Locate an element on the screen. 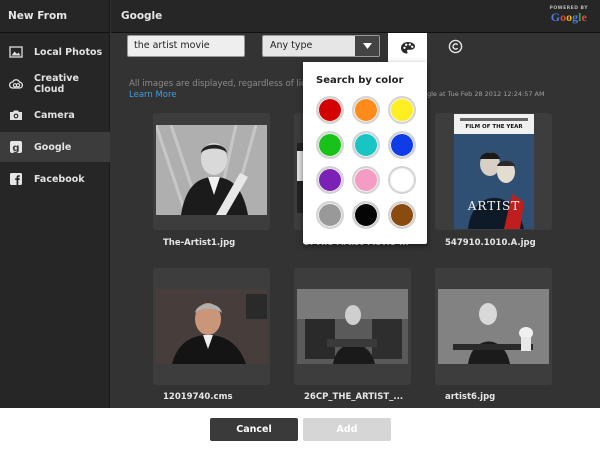  color-swatch-gray is located at coordinates (330, 215).